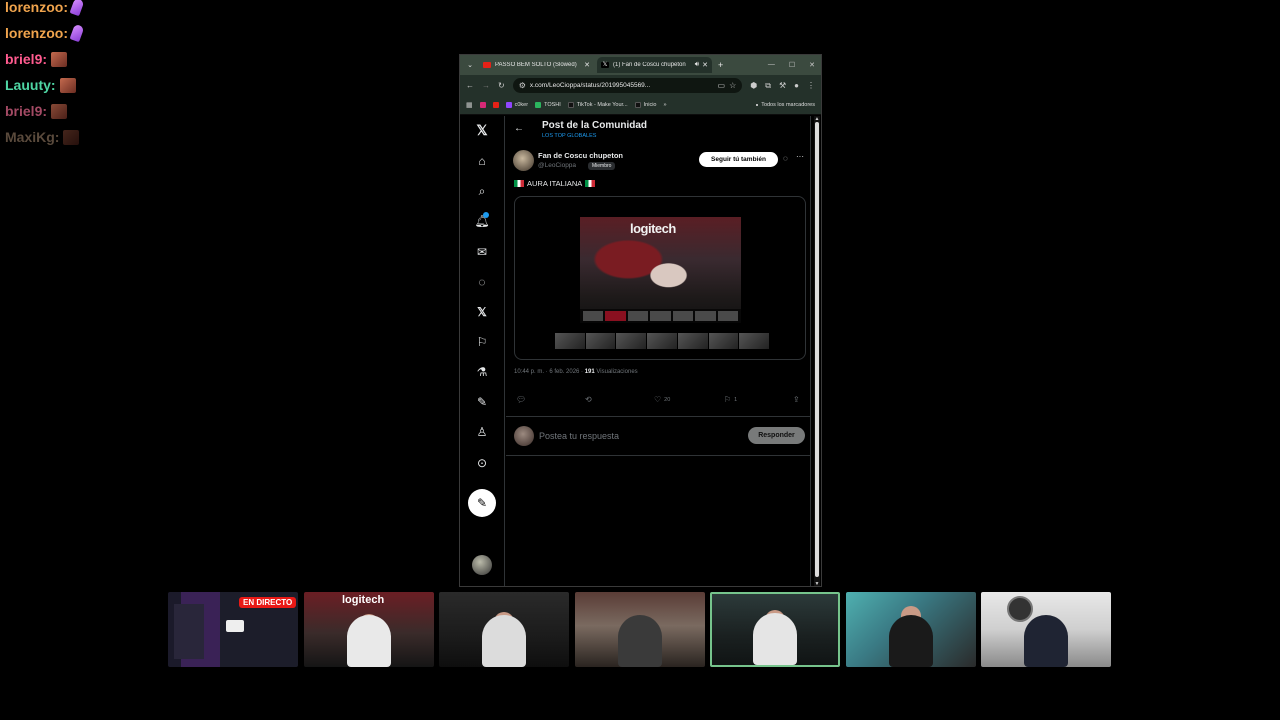 The image size is (1280, 720). What do you see at coordinates (665, 105) in the screenshot?
I see `bookmarks-overflow-icon: »` at bounding box center [665, 105].